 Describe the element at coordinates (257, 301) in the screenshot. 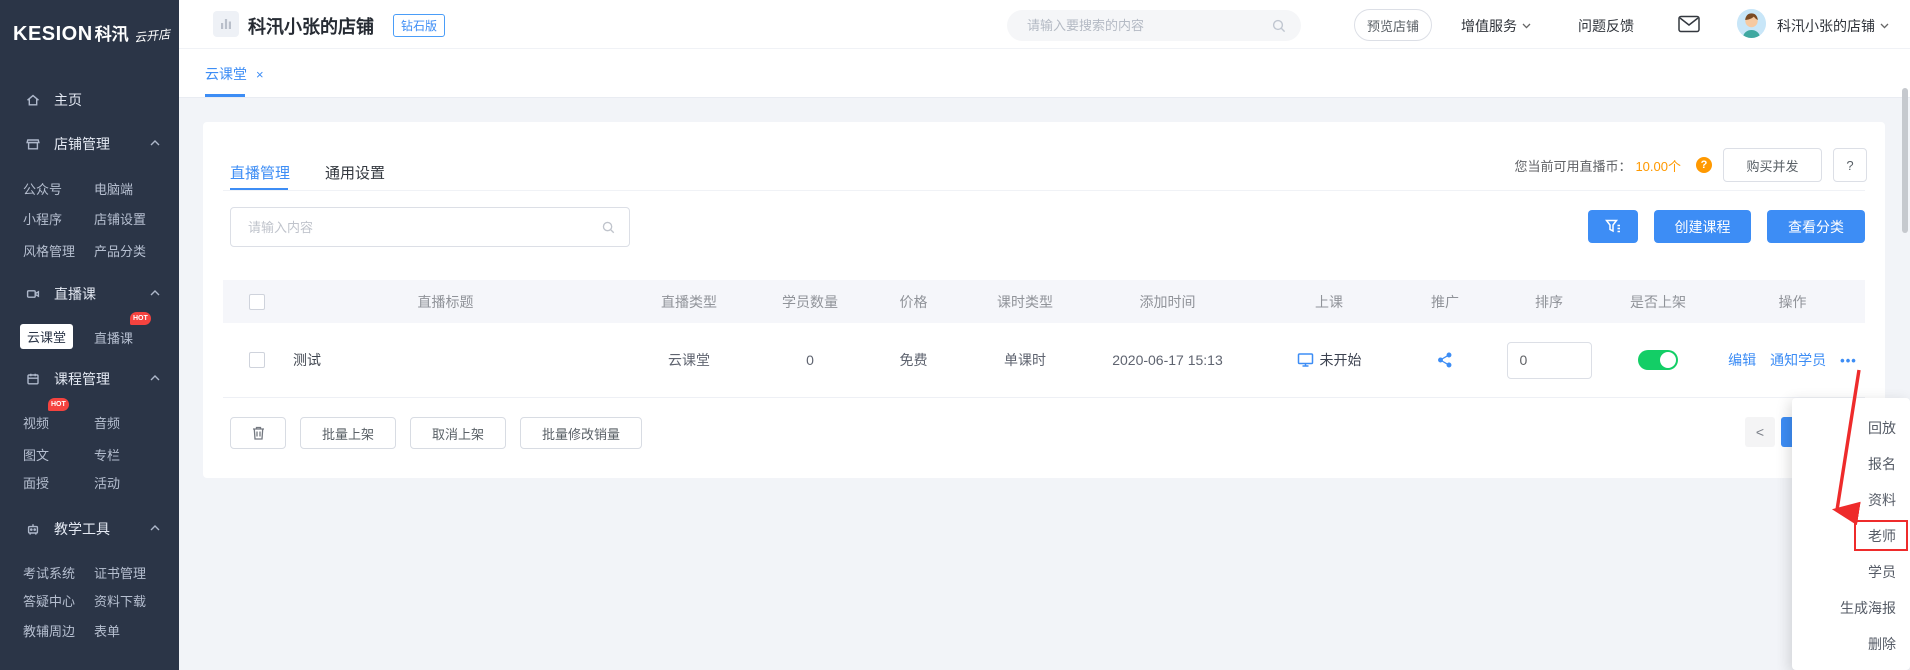

I see `select-all-checkbox` at that location.